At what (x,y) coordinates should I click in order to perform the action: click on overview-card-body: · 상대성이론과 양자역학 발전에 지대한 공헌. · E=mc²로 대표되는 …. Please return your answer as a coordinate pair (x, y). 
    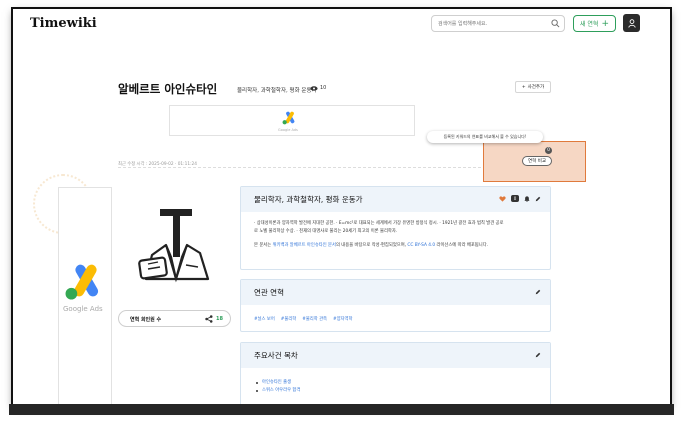
    Looking at the image, I should click on (395, 235).